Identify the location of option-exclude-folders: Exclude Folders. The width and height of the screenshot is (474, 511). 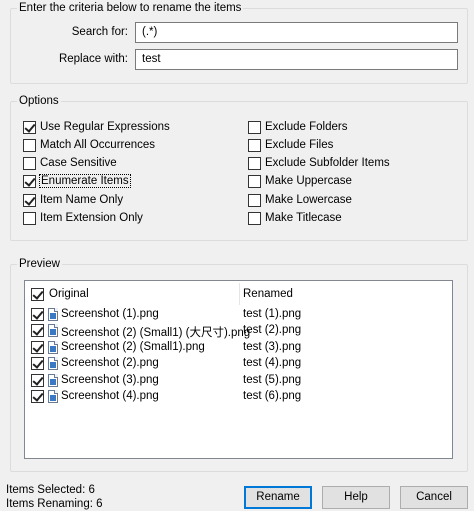
(297, 127).